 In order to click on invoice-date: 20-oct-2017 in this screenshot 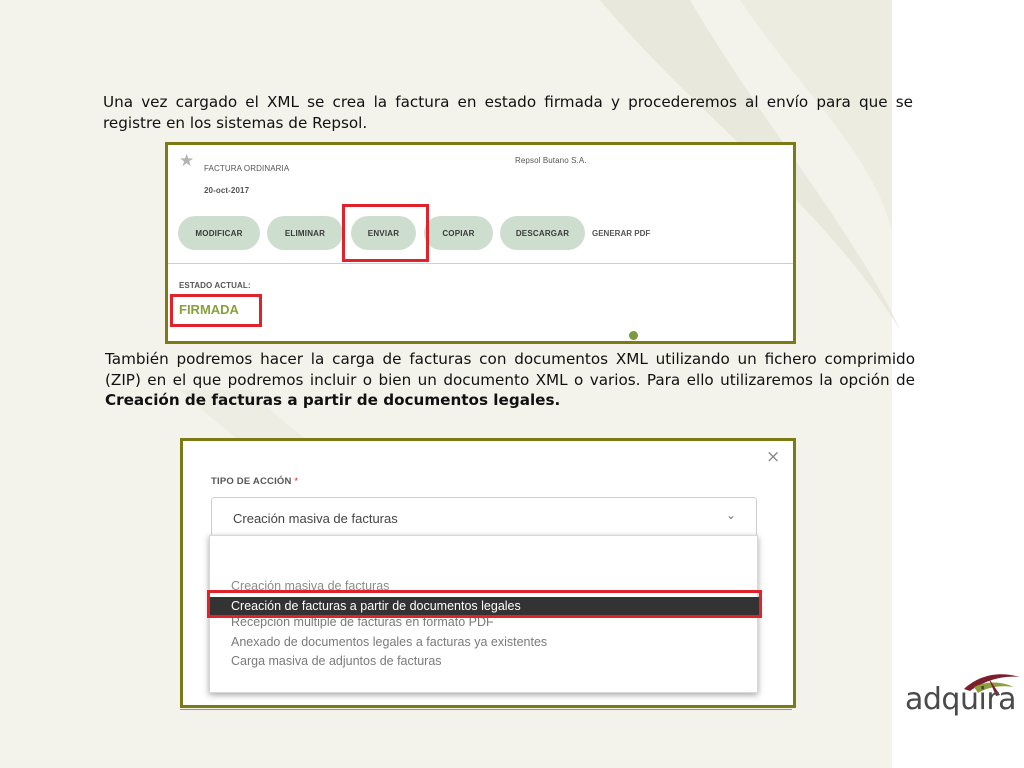, I will do `click(227, 190)`.